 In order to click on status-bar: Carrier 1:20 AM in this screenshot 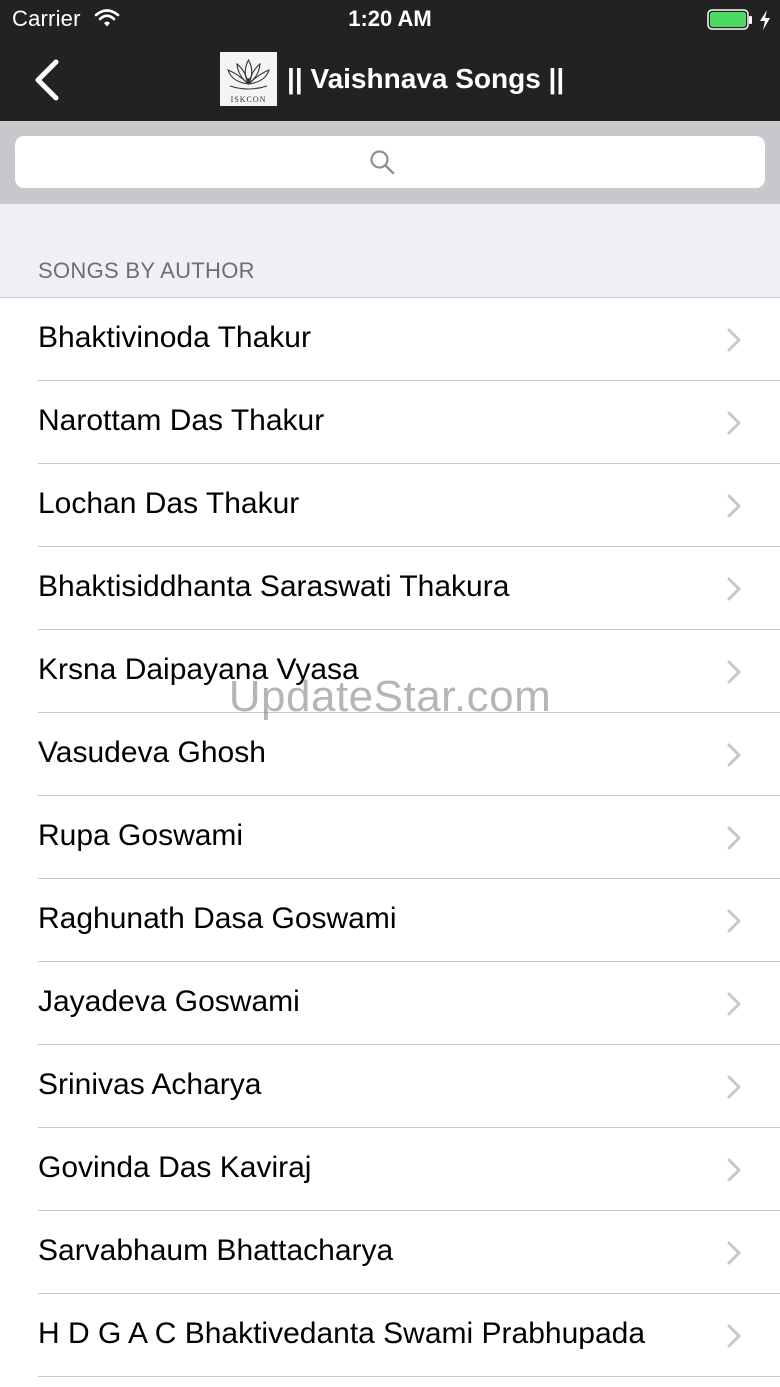, I will do `click(390, 20)`.